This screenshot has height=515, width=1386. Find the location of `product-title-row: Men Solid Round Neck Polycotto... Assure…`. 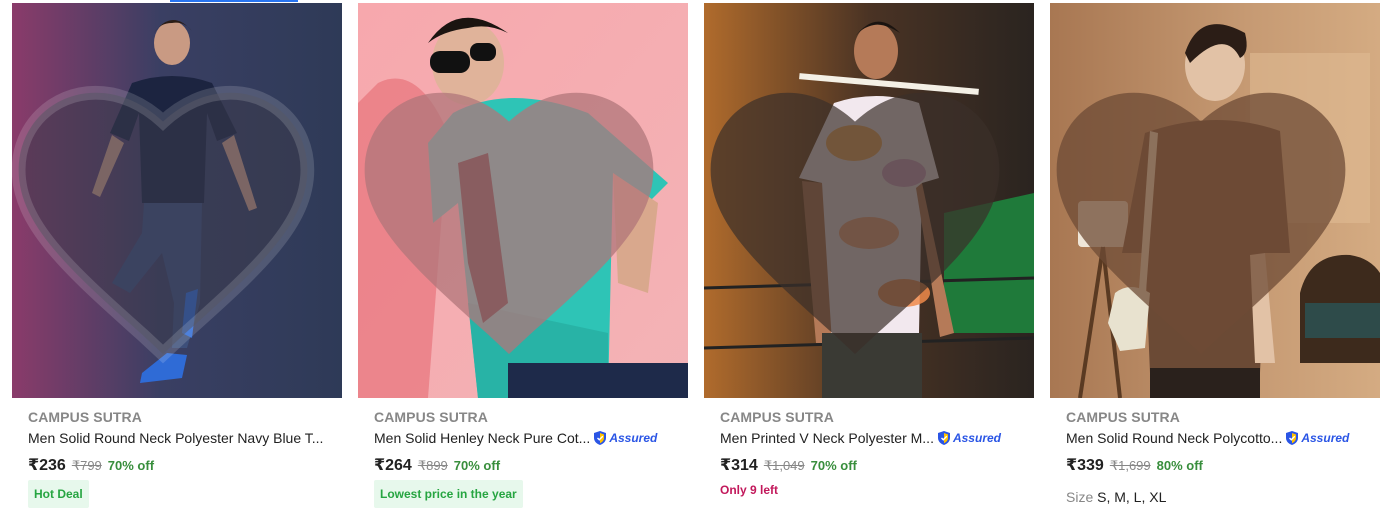

product-title-row: Men Solid Round Neck Polycotto... Assure… is located at coordinates (1207, 438).